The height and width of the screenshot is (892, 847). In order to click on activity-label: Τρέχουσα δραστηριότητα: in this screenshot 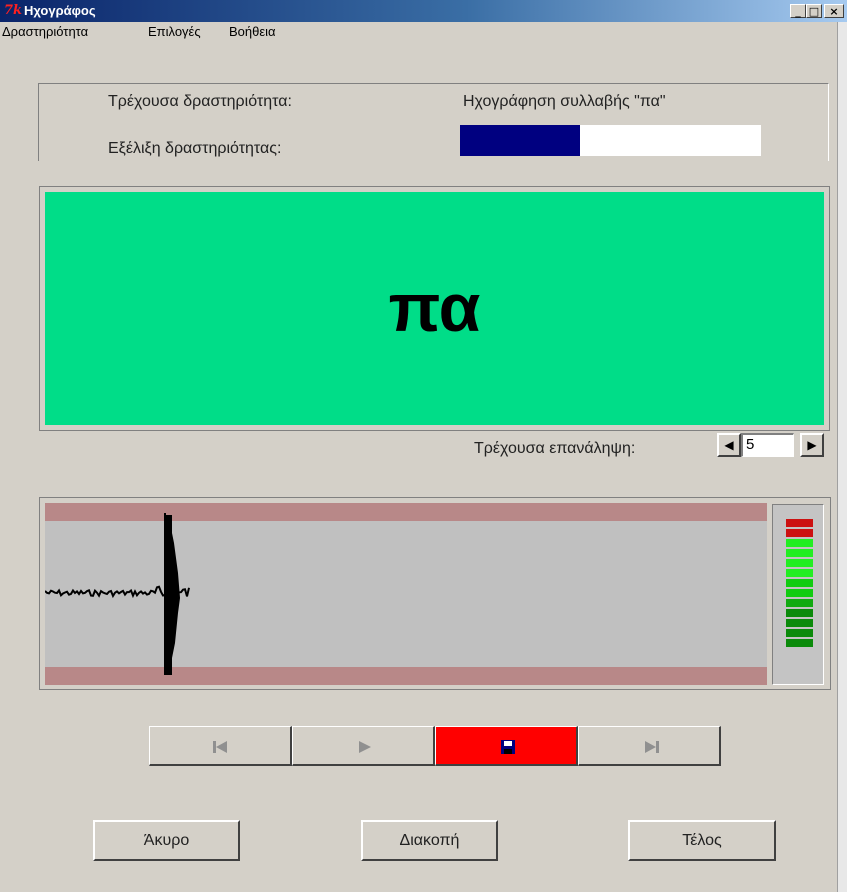, I will do `click(200, 101)`.